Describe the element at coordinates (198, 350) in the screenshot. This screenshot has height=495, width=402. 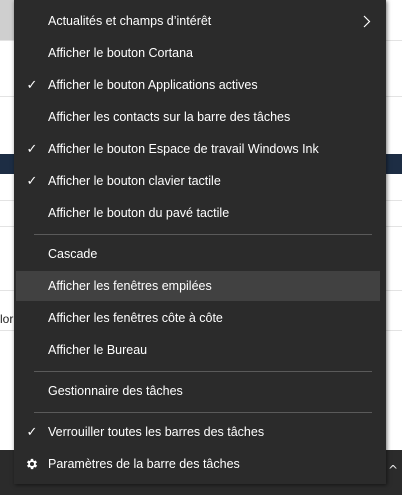
I see `menu-item-show-desktop: Afficher le Bureau` at that location.